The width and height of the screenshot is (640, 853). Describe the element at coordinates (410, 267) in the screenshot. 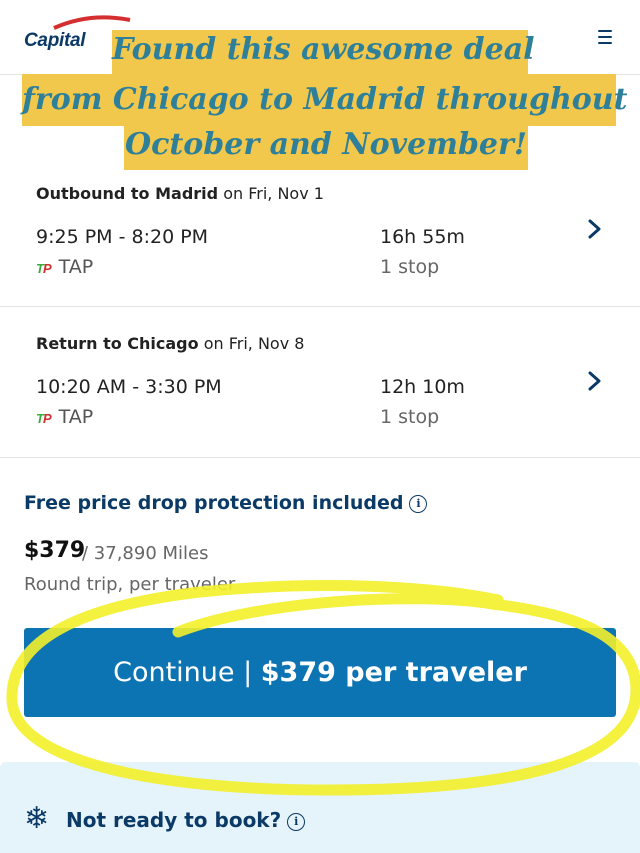

I see `outbound-stops: 1 stop` at that location.